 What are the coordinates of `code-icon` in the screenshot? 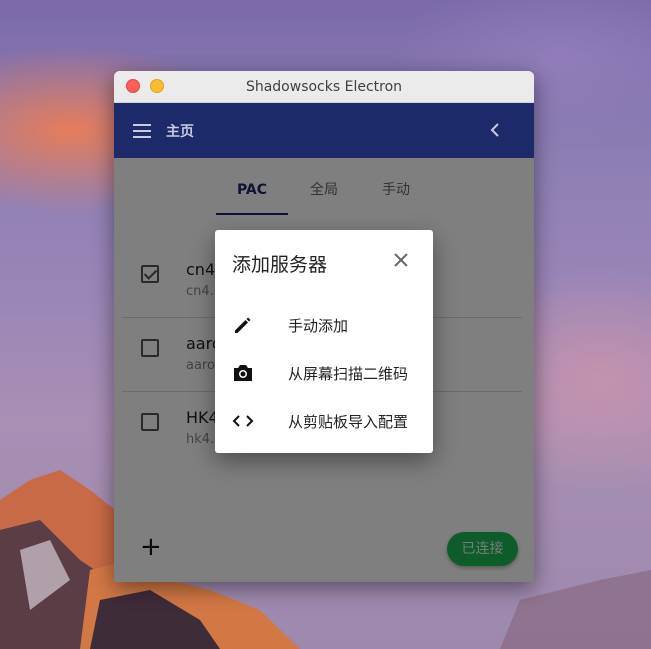 It's located at (243, 421).